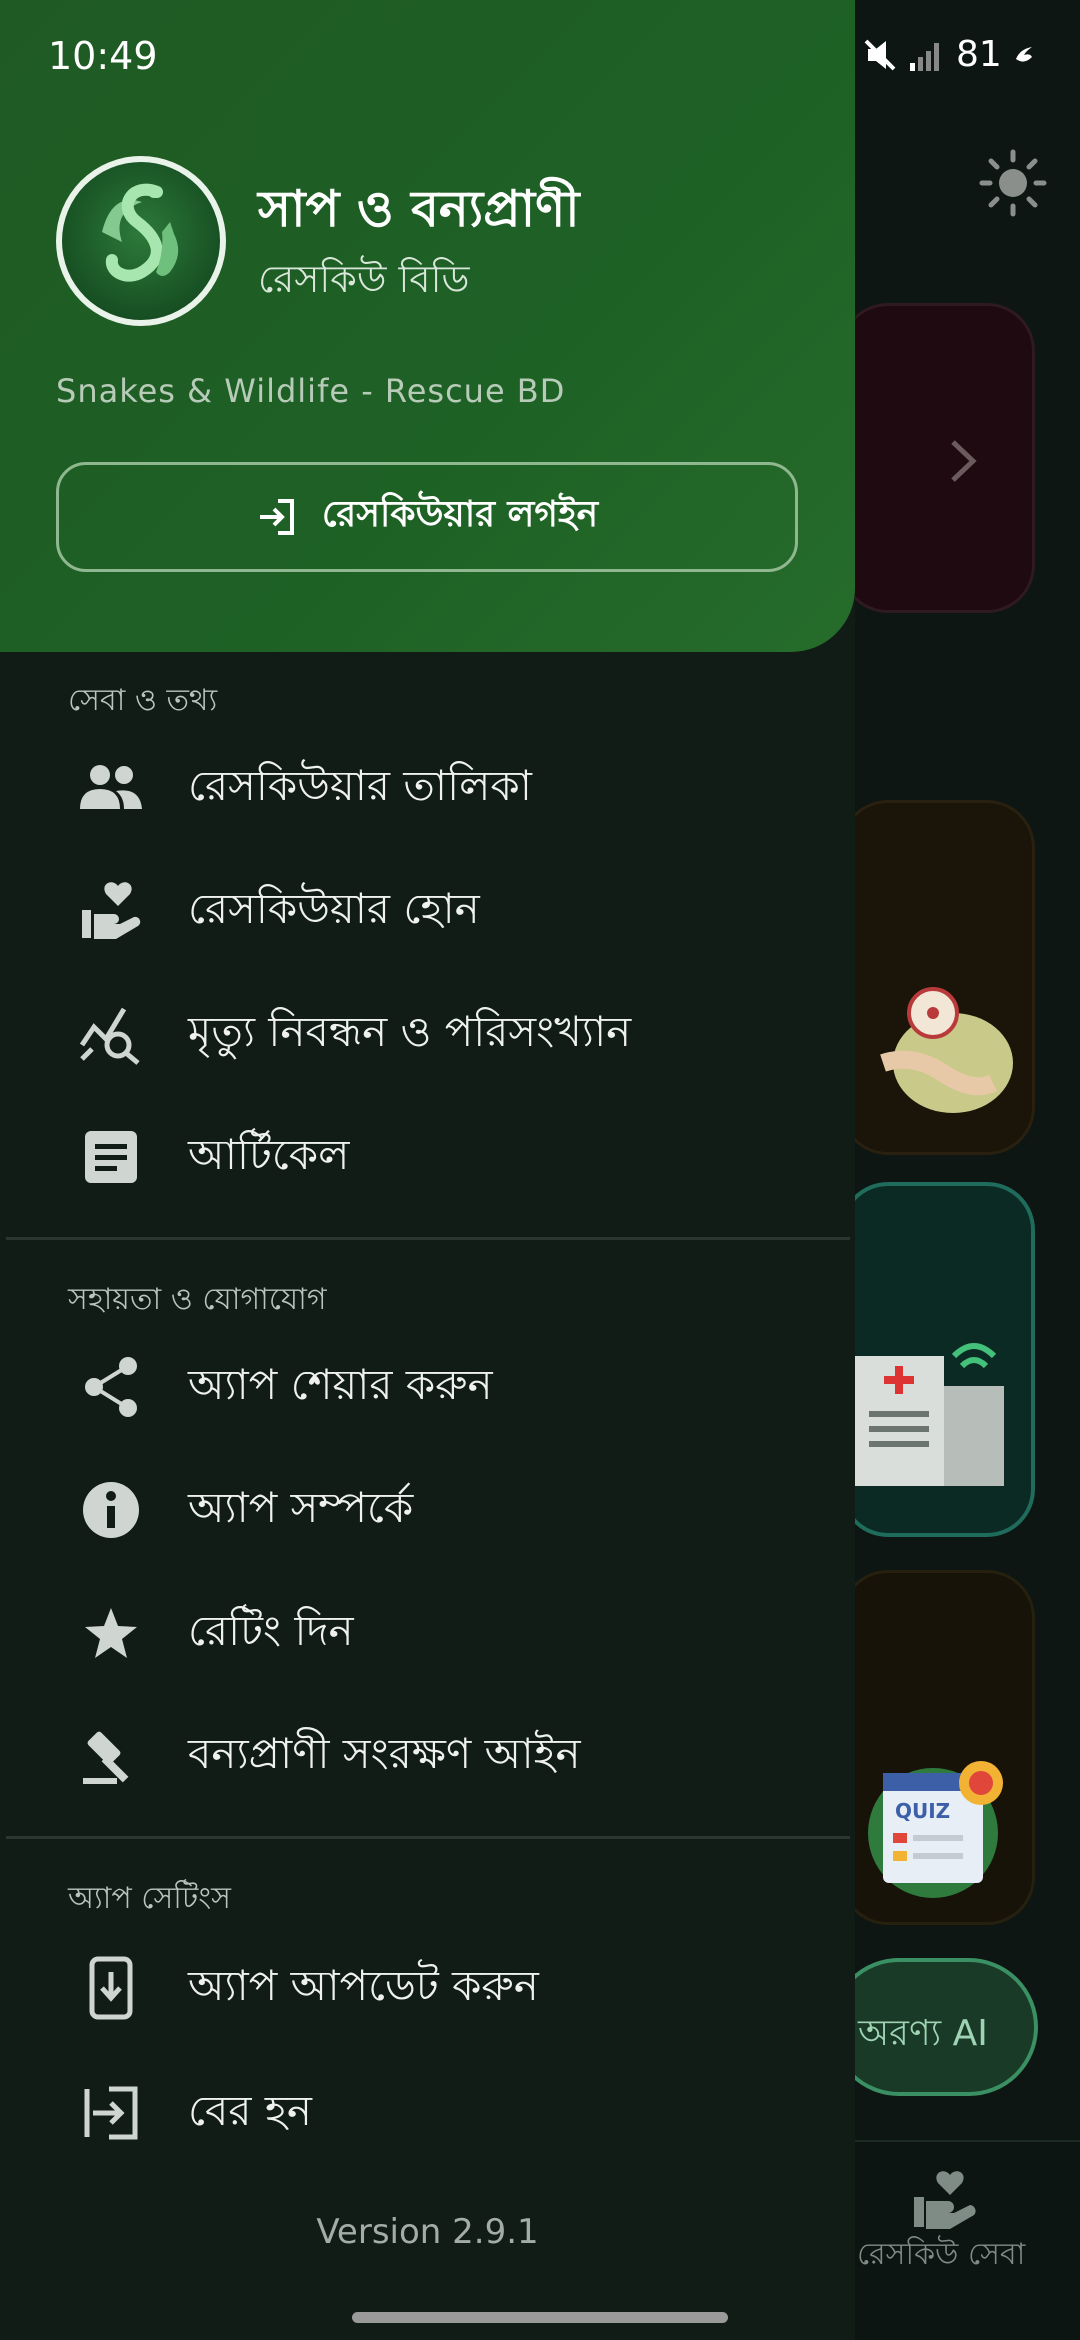  Describe the element at coordinates (109, 1036) in the screenshot. I see `analytics-search-icon` at that location.